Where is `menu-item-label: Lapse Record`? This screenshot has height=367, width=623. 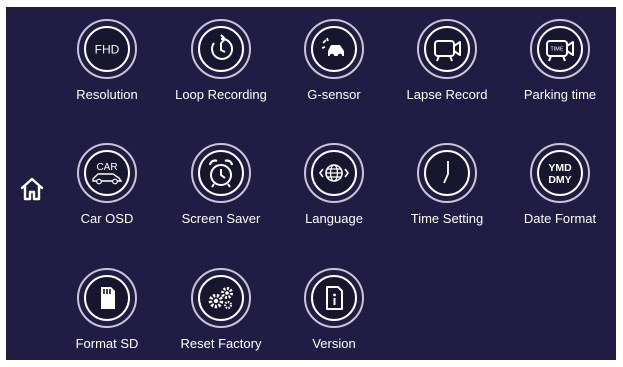
menu-item-label: Lapse Record is located at coordinates (447, 94).